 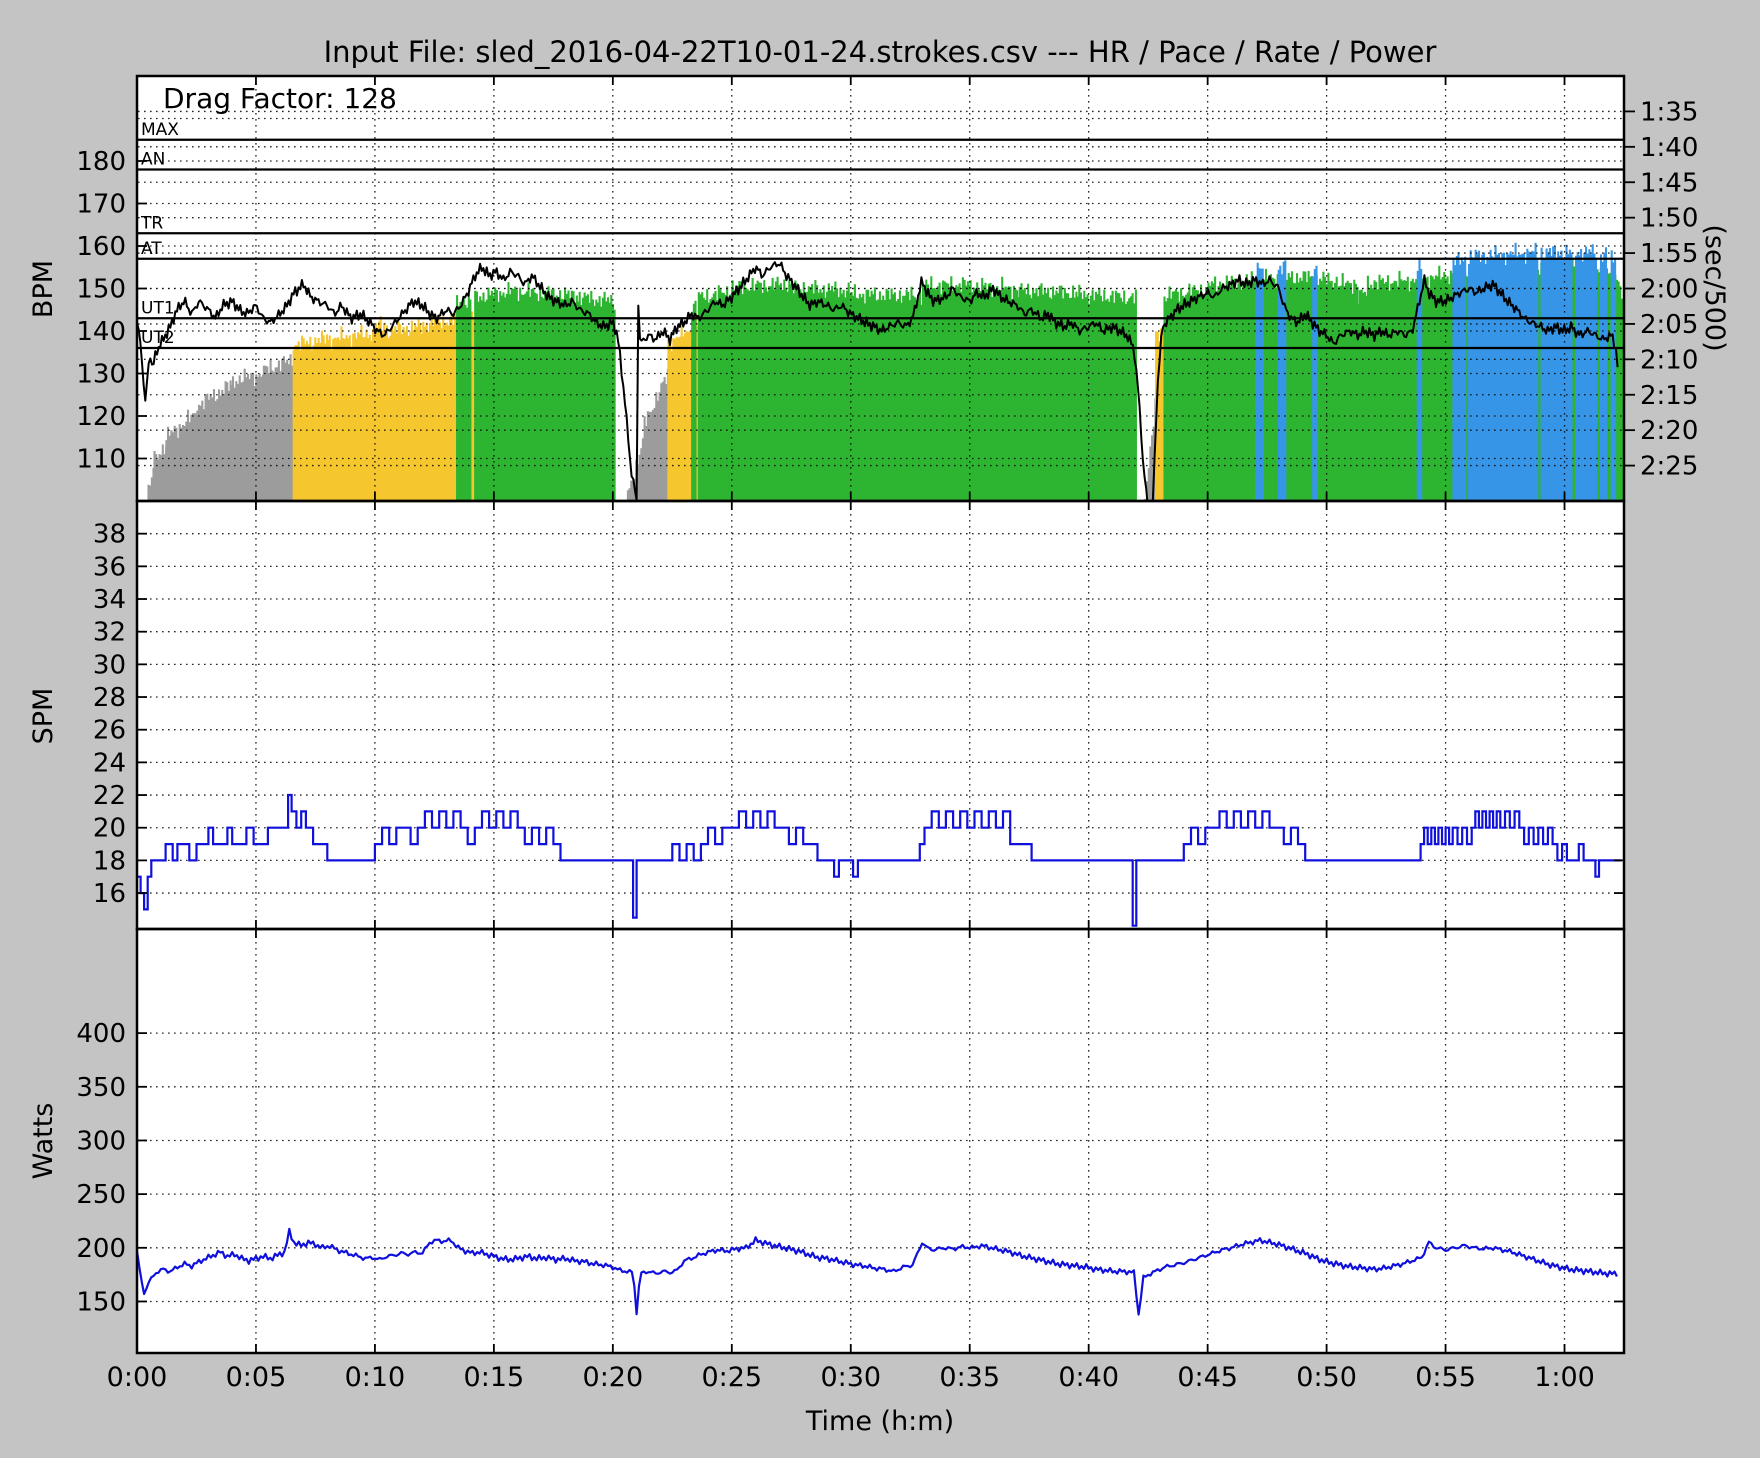 I want to click on time-tick-label: 0:15, so click(x=494, y=1377).